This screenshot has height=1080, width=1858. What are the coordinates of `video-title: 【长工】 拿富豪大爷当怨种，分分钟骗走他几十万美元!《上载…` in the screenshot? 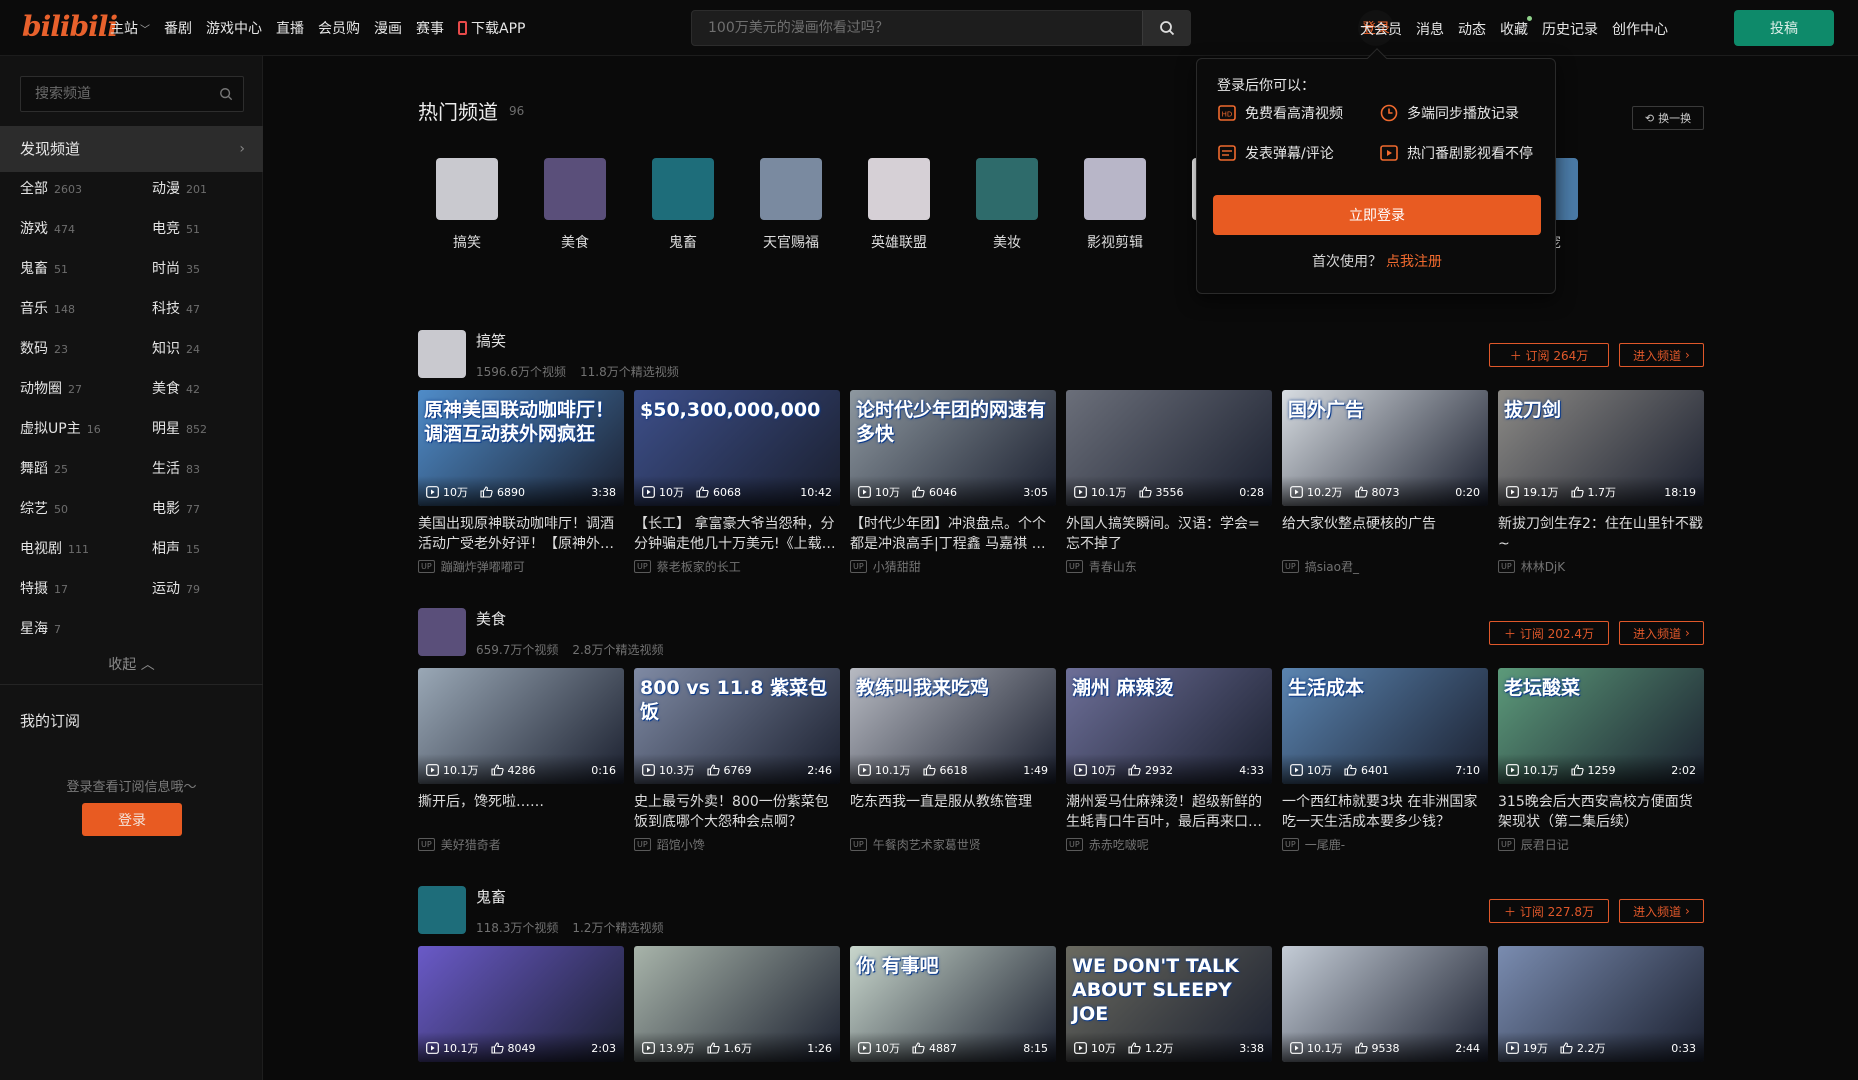 It's located at (737, 534).